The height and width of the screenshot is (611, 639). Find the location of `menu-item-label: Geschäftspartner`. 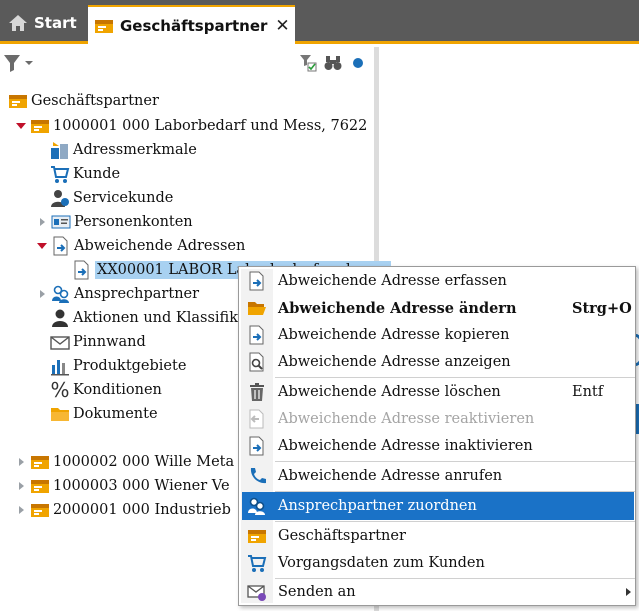

menu-item-label: Geschäftspartner is located at coordinates (342, 536).